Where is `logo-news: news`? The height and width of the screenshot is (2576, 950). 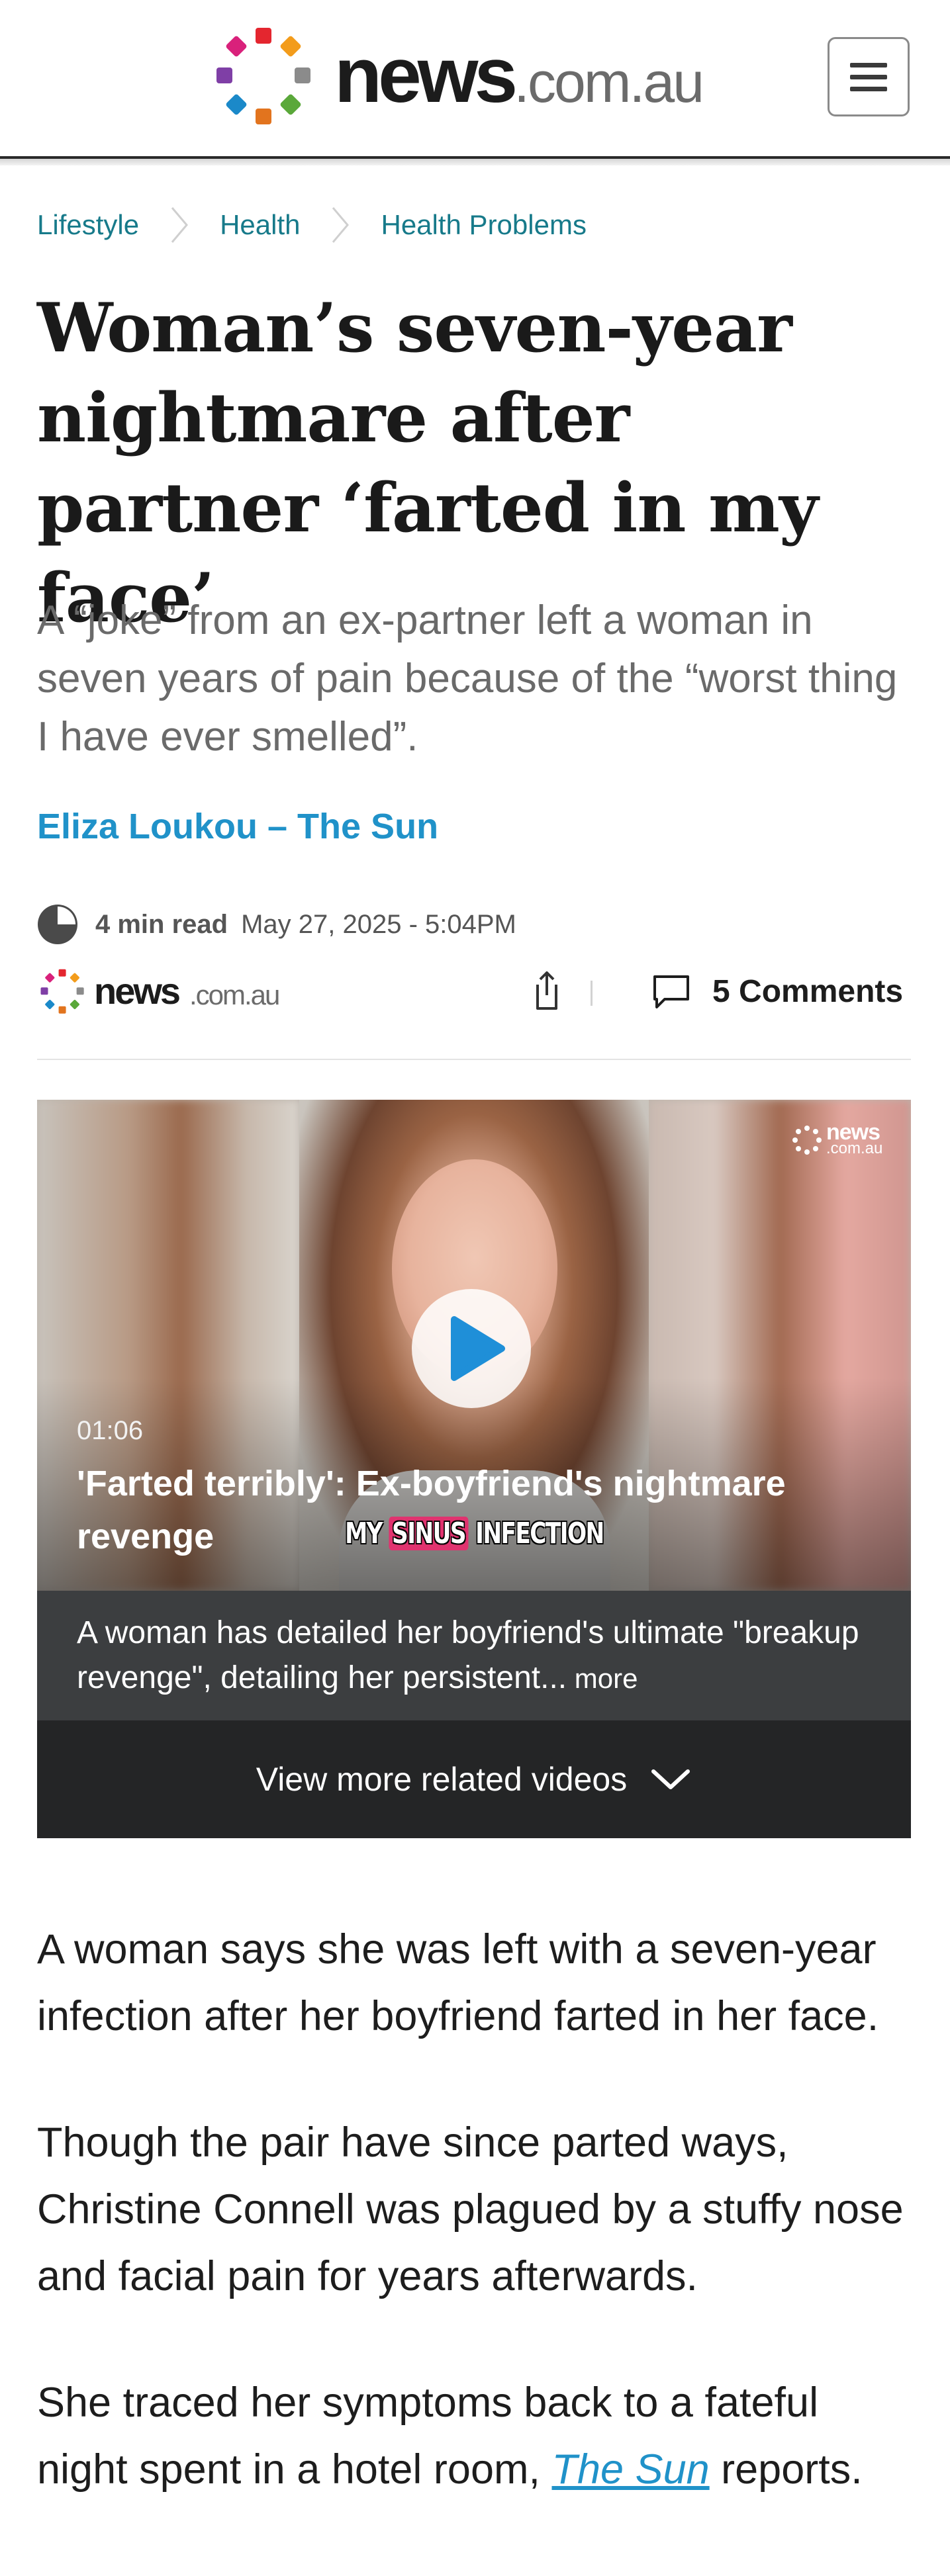
logo-news: news is located at coordinates (426, 75).